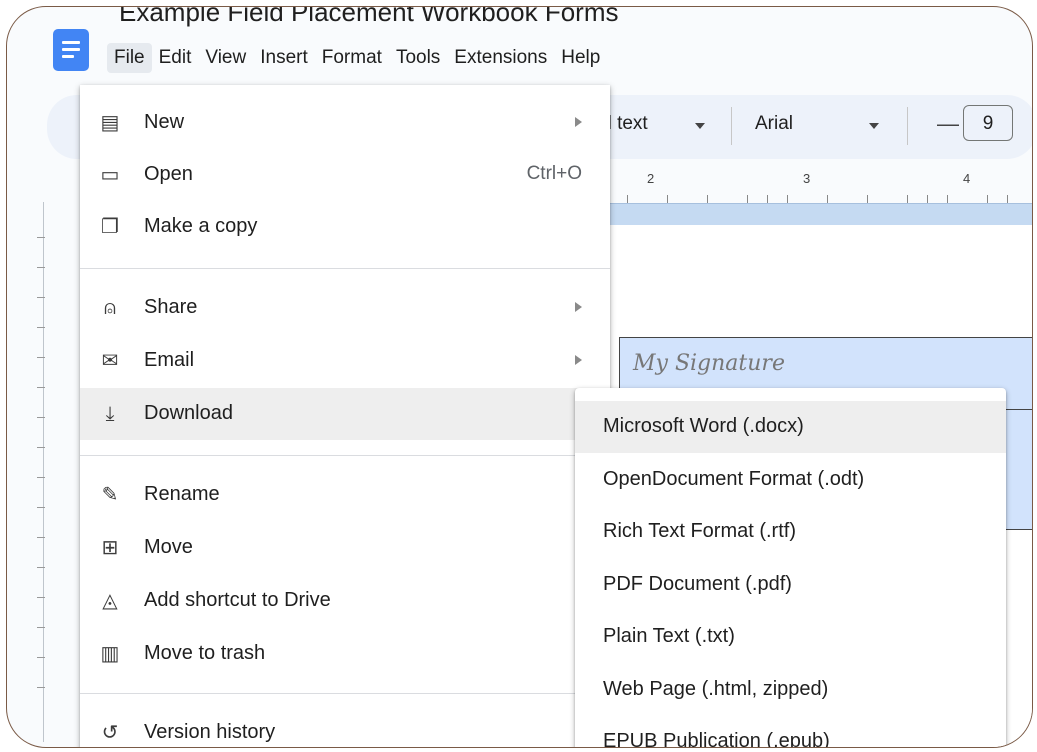  Describe the element at coordinates (345, 123) in the screenshot. I see `menu-item-new: ▤ New` at that location.